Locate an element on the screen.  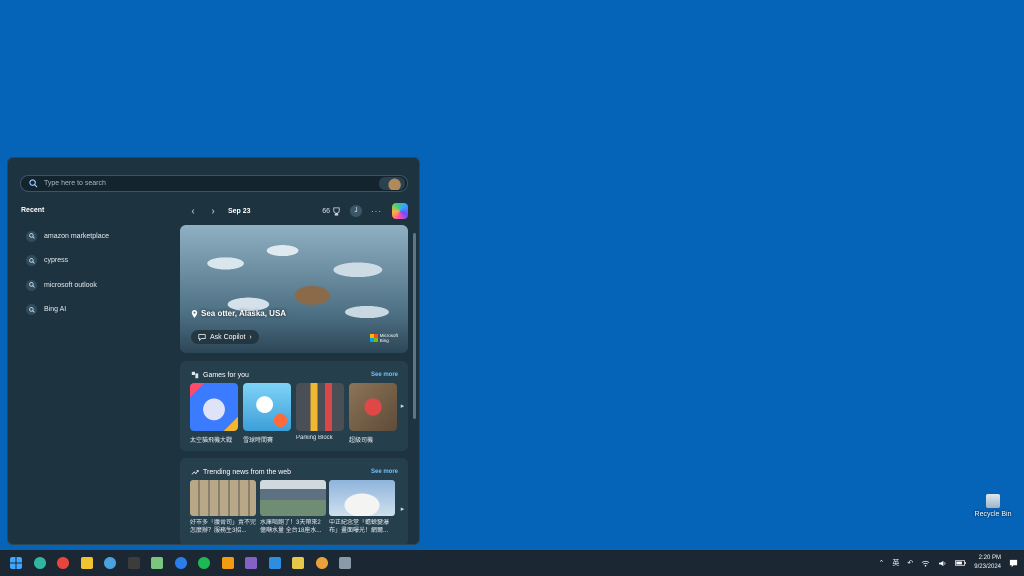
vscode-taskbar-button is located at coordinates (275, 563).